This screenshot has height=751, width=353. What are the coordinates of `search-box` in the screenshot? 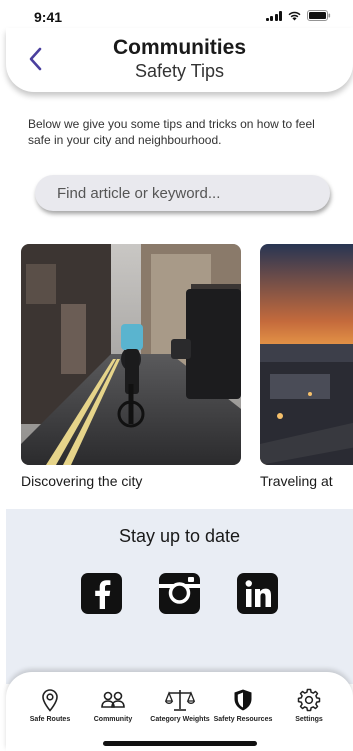 It's located at (182, 193).